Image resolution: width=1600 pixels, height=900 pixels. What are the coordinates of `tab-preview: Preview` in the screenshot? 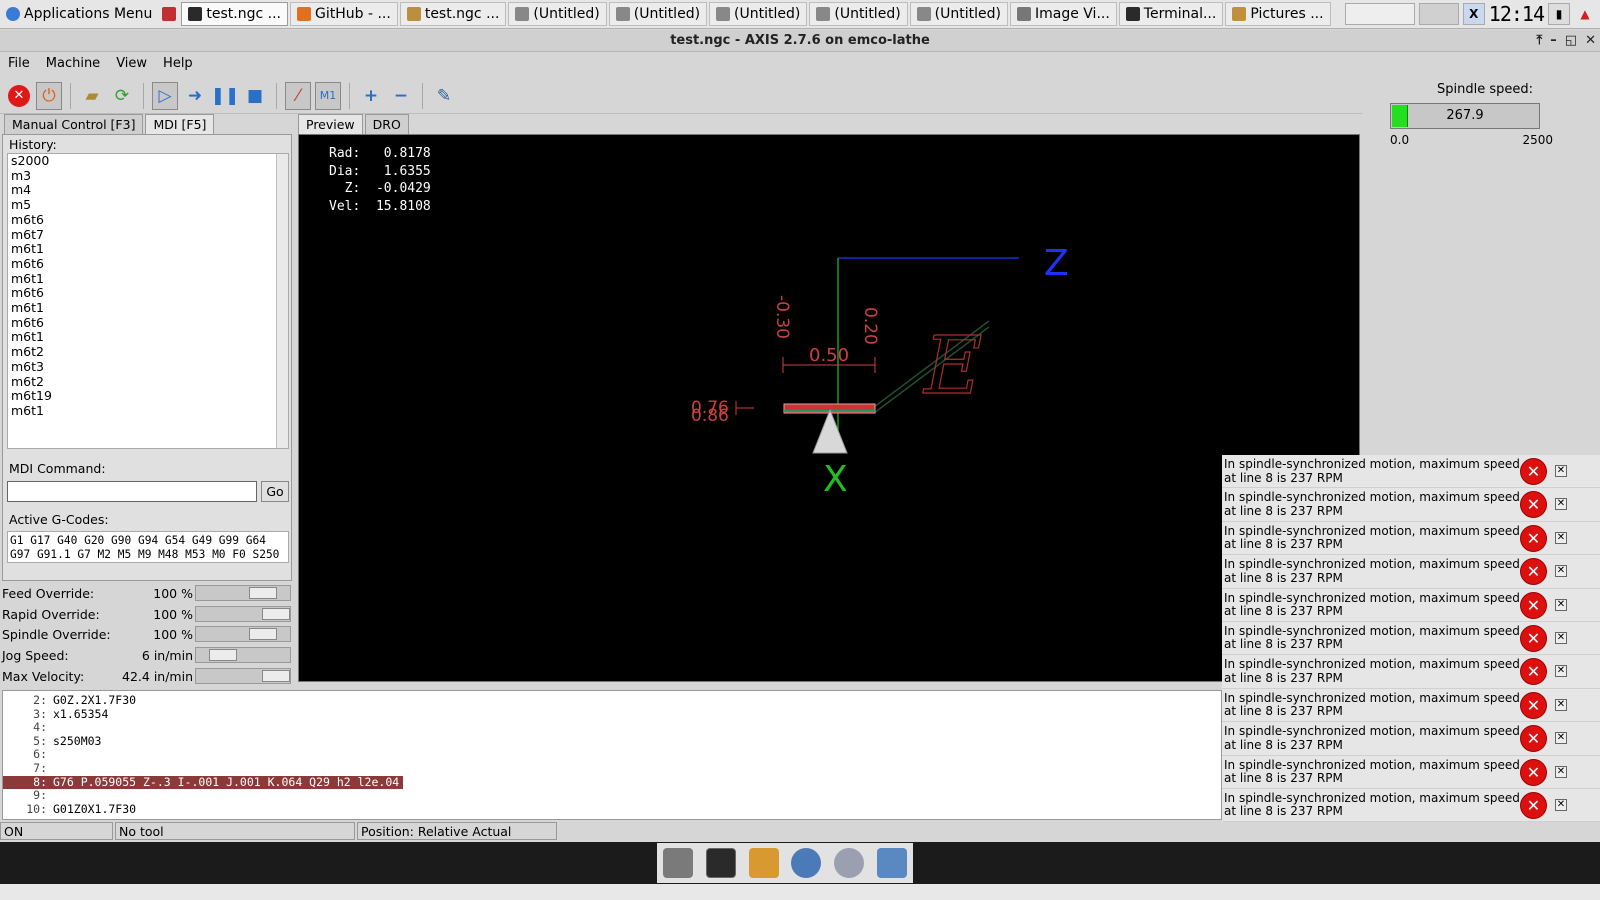 It's located at (330, 124).